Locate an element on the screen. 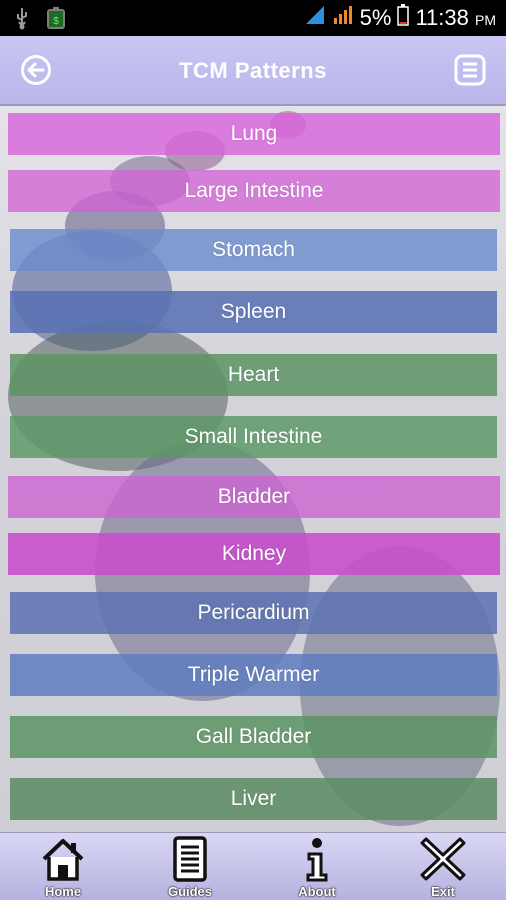  app-header: TCM Patterns is located at coordinates (253, 71).